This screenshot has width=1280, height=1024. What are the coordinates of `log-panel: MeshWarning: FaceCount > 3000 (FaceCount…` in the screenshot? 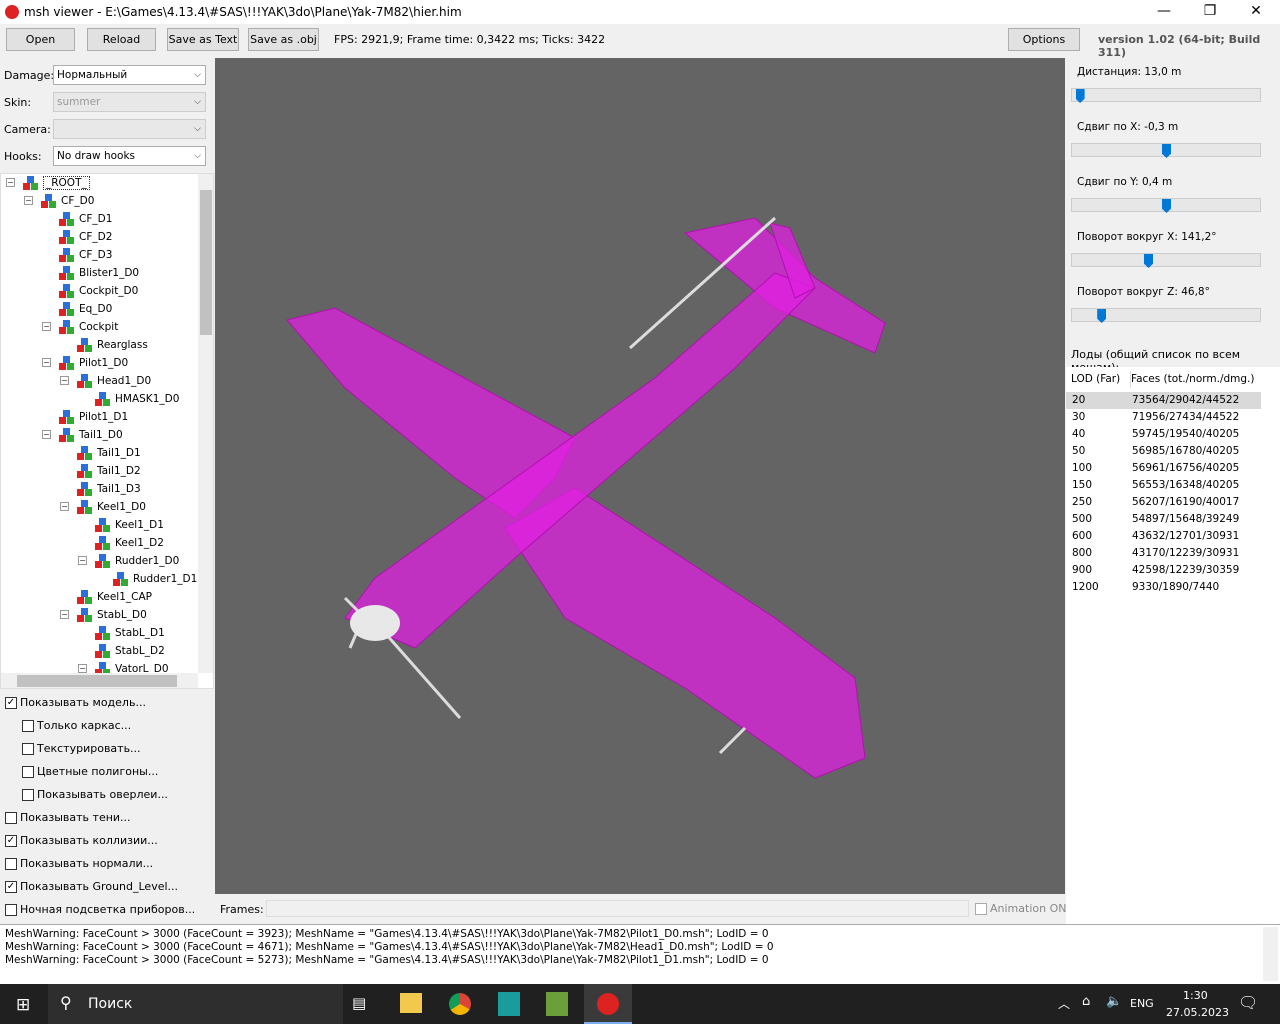 It's located at (640, 954).